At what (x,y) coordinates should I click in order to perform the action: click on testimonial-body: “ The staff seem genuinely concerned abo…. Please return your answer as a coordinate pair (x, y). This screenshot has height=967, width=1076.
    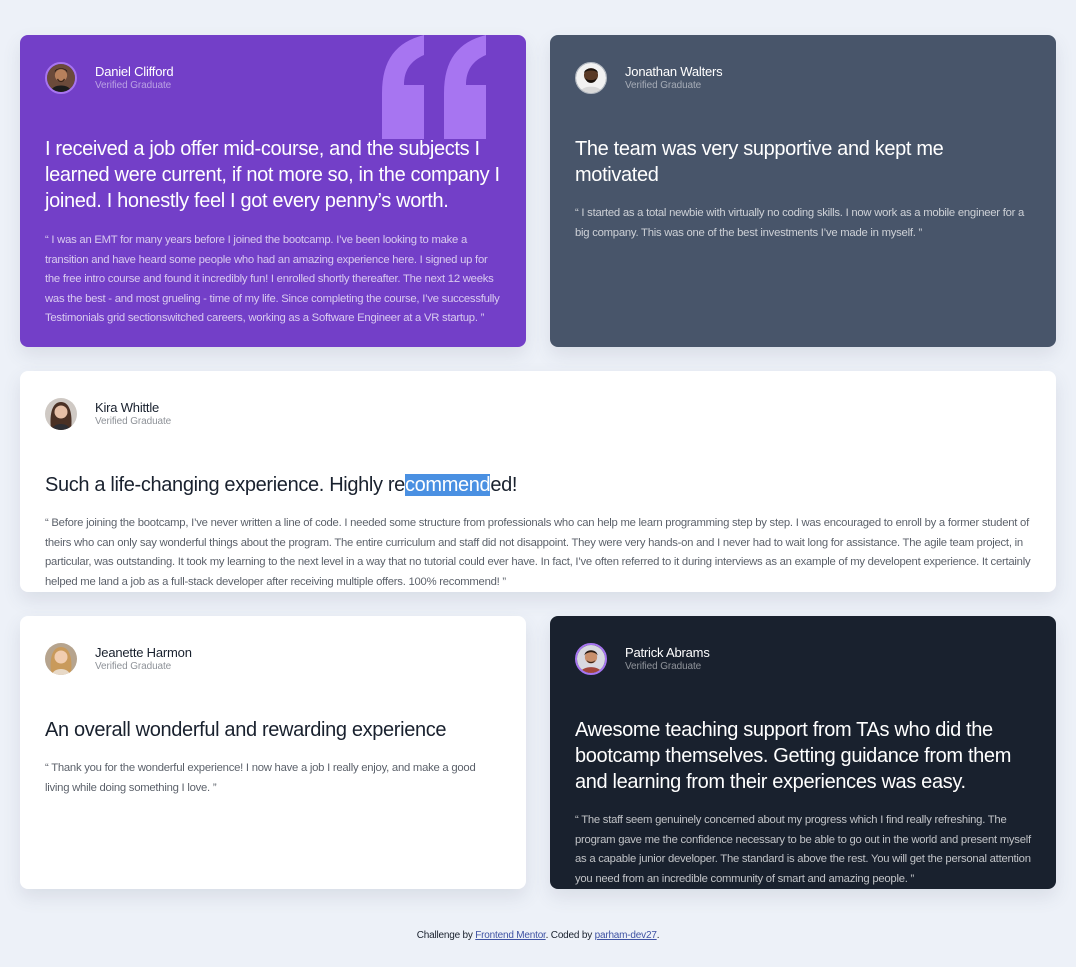
    Looking at the image, I should click on (803, 849).